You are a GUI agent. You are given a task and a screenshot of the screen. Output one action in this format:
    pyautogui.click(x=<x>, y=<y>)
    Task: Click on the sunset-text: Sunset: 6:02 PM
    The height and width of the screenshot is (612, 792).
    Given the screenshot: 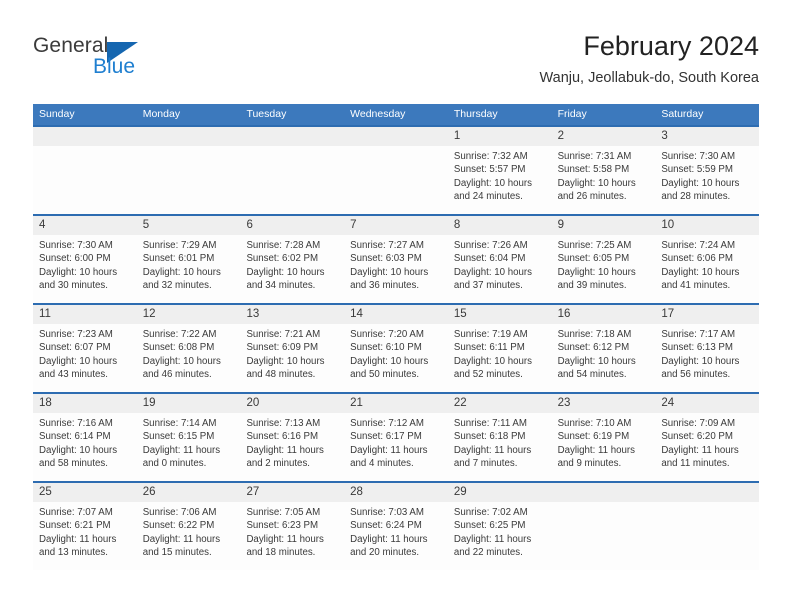 What is the action you would take?
    pyautogui.click(x=282, y=259)
    